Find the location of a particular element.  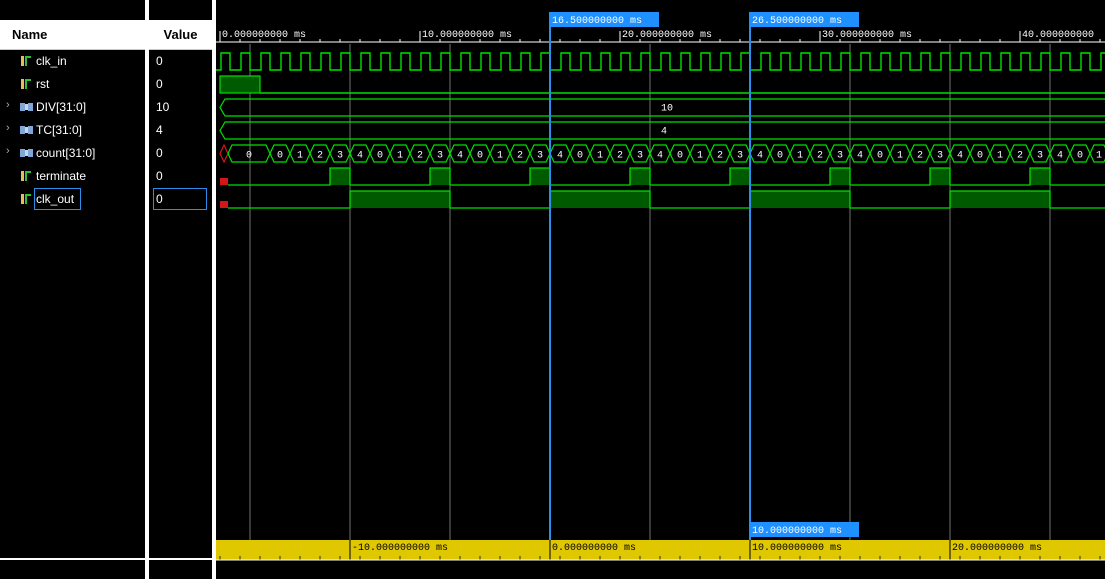

signal-row-rst: rst is located at coordinates (72, 84).